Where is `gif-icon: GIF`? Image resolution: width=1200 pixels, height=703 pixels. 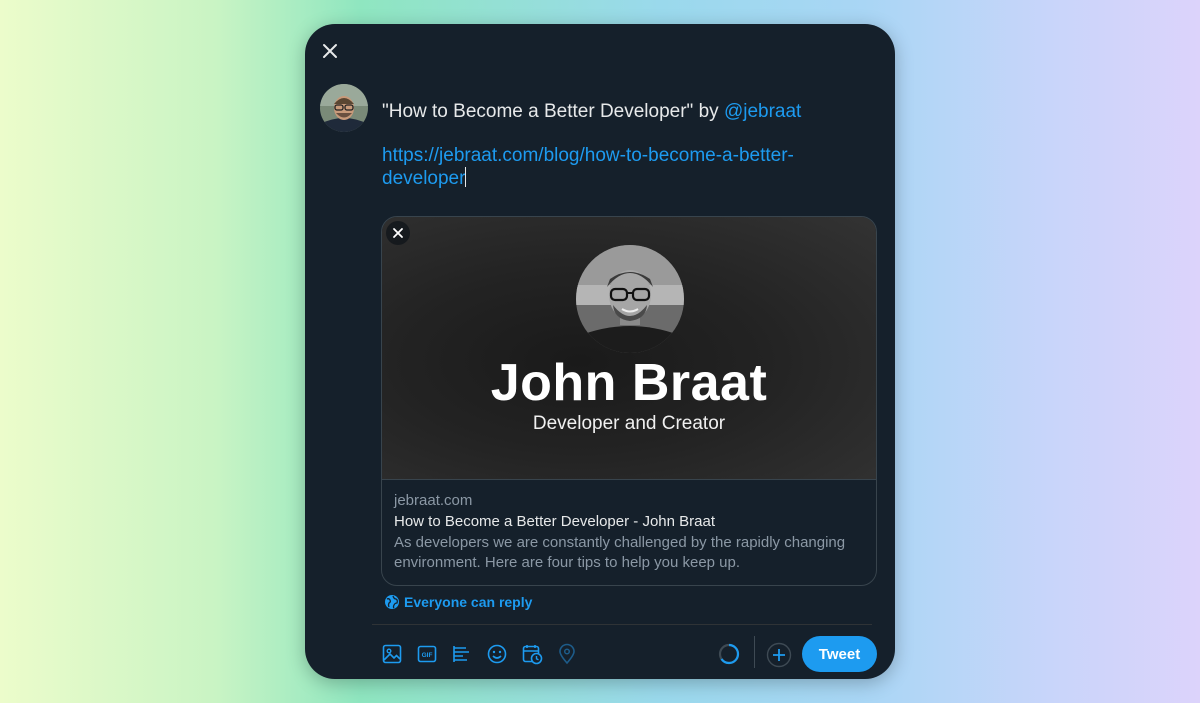 gif-icon: GIF is located at coordinates (427, 654).